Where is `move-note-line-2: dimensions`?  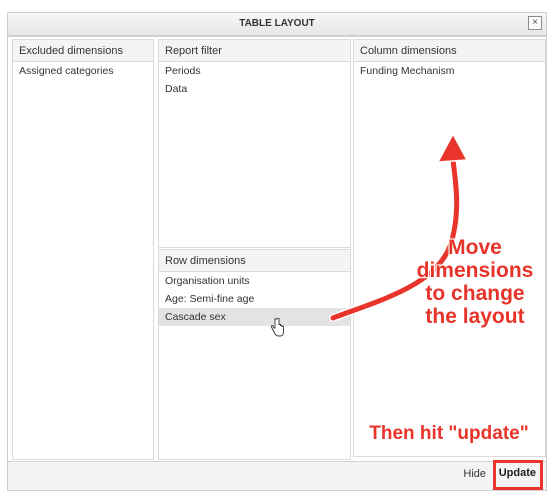
move-note-line-2: dimensions is located at coordinates (475, 271).